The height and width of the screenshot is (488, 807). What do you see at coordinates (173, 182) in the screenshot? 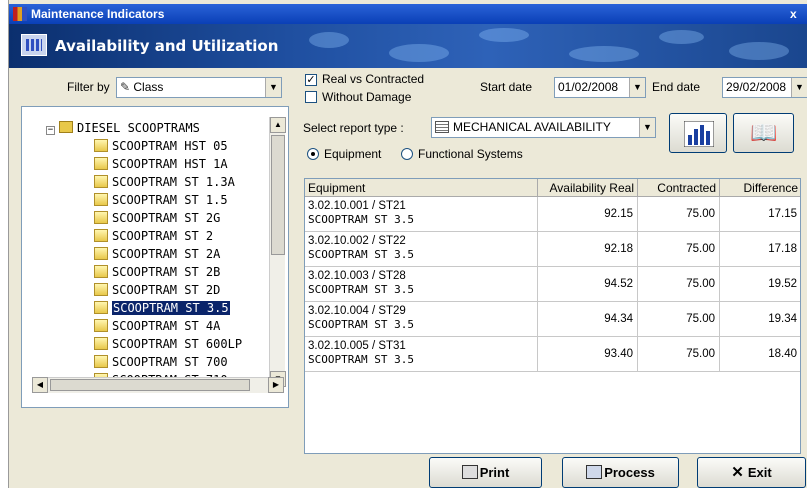
I see `tree-item-label: SCOOPTRAM ST 1.3A` at bounding box center [173, 182].